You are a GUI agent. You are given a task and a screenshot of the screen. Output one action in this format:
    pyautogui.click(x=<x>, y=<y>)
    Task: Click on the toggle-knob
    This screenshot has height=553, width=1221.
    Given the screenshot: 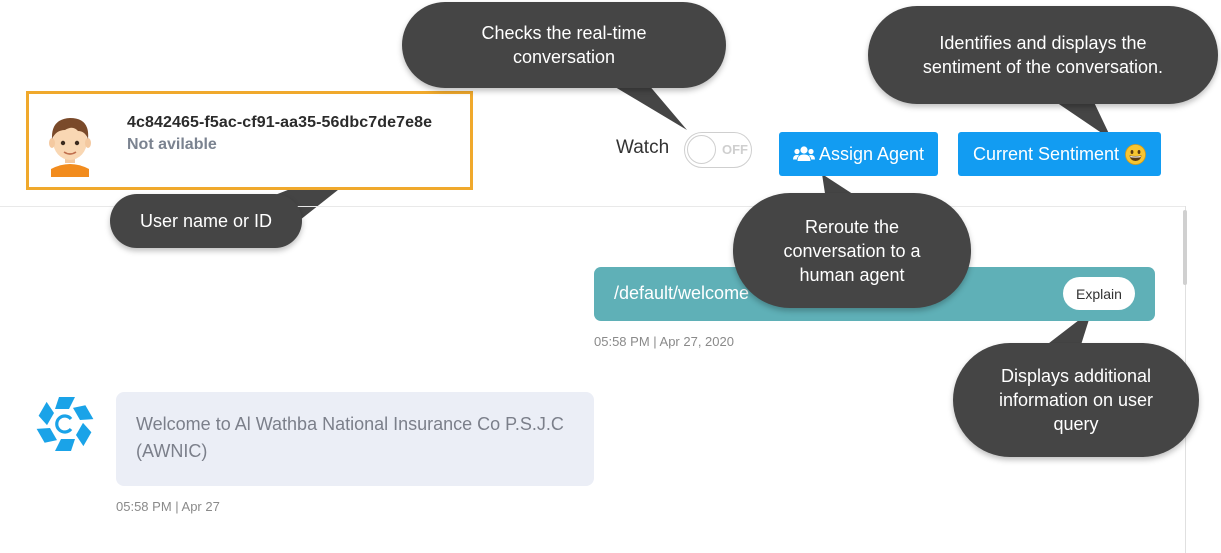 What is the action you would take?
    pyautogui.click(x=701, y=149)
    